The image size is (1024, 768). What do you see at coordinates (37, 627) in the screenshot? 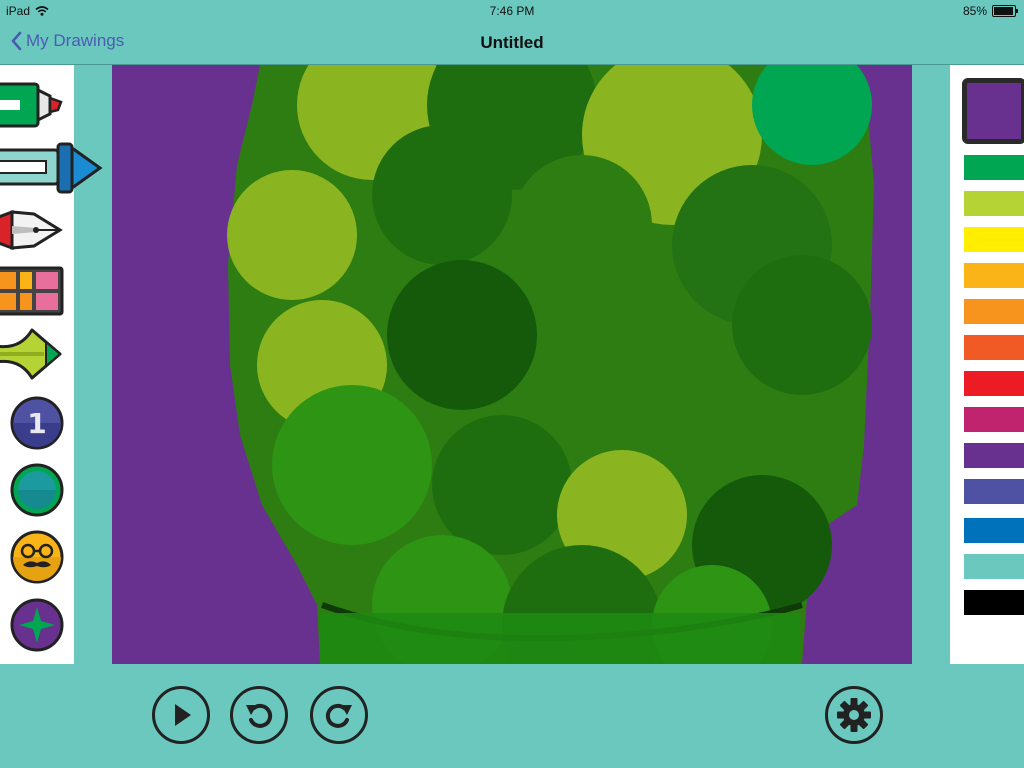
I see `star-stamp-icon` at bounding box center [37, 627].